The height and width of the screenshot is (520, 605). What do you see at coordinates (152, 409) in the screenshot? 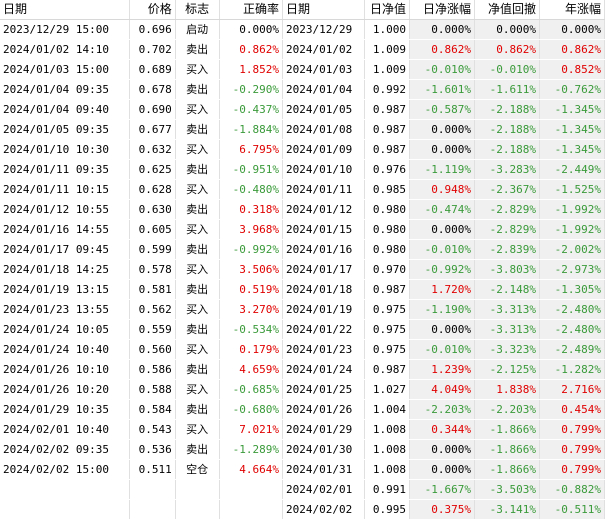
I see `trade-price-cell: 0.584` at bounding box center [152, 409].